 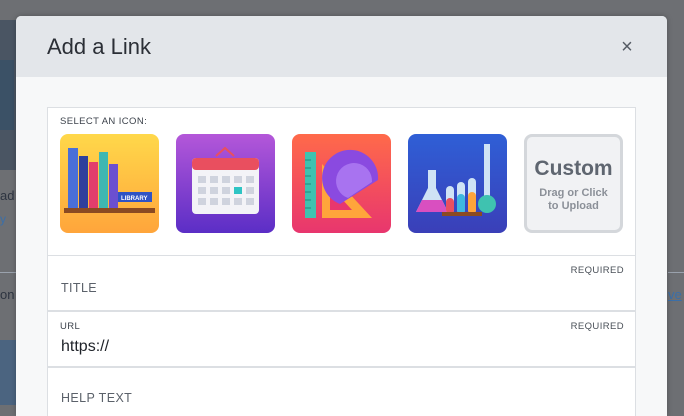 I want to click on close-icon: ×, so click(x=627, y=47).